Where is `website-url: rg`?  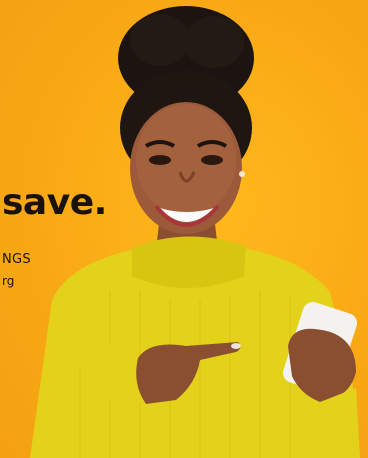
website-url: rg is located at coordinates (8, 281).